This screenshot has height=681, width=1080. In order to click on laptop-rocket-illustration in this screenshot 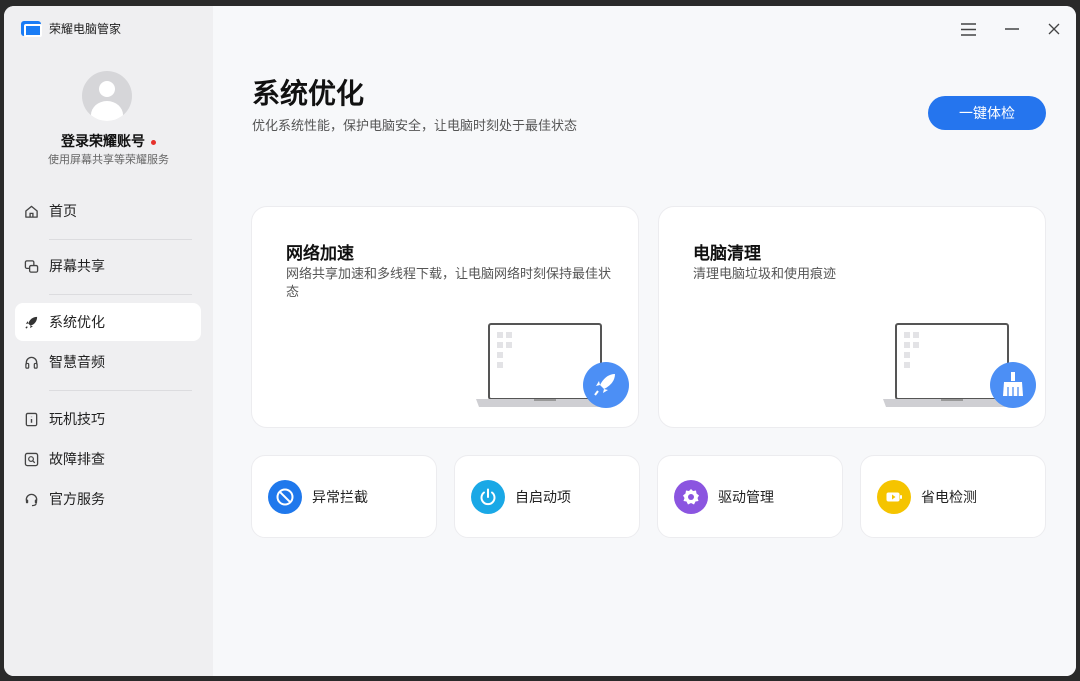, I will do `click(552, 365)`.